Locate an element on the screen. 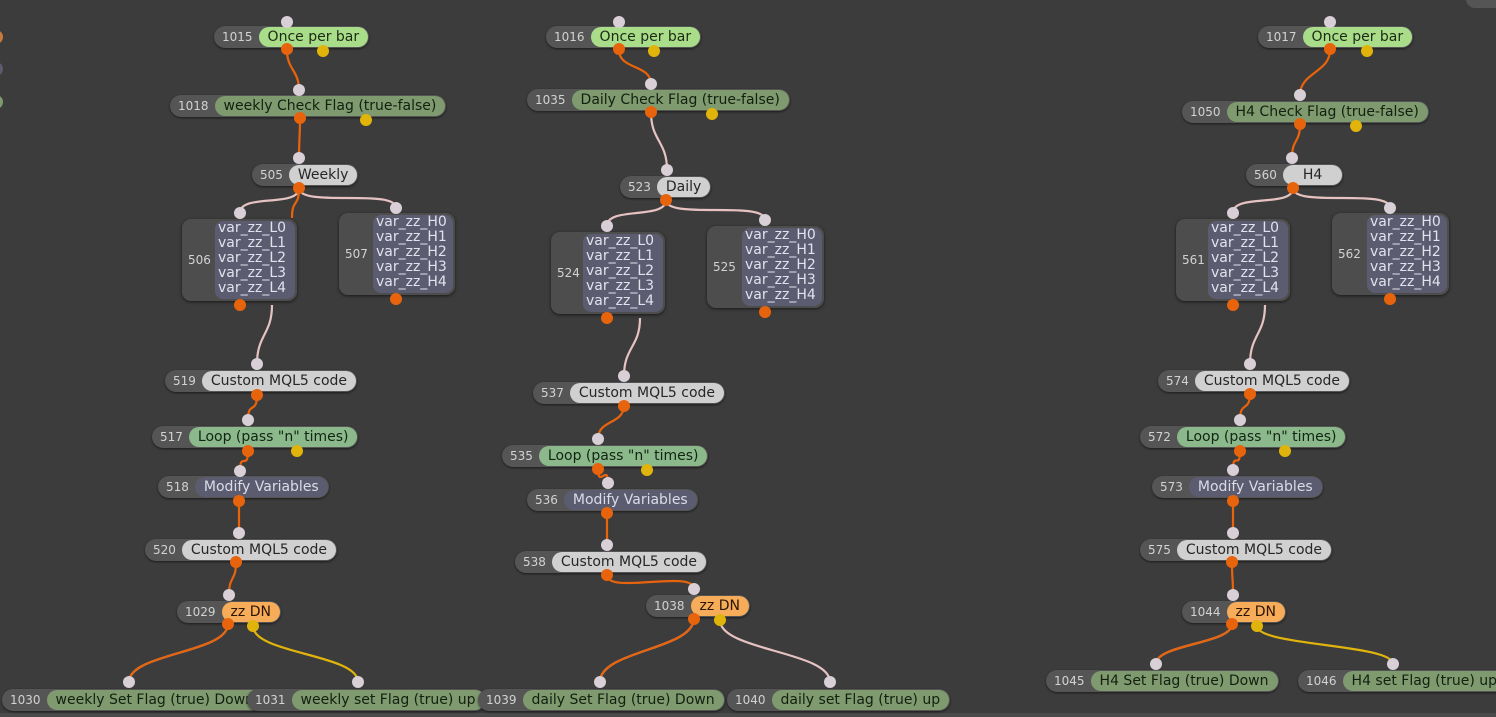  node-1050-h4-check-flag: 1050 H4 Check Flag (true-false) is located at coordinates (1305, 112).